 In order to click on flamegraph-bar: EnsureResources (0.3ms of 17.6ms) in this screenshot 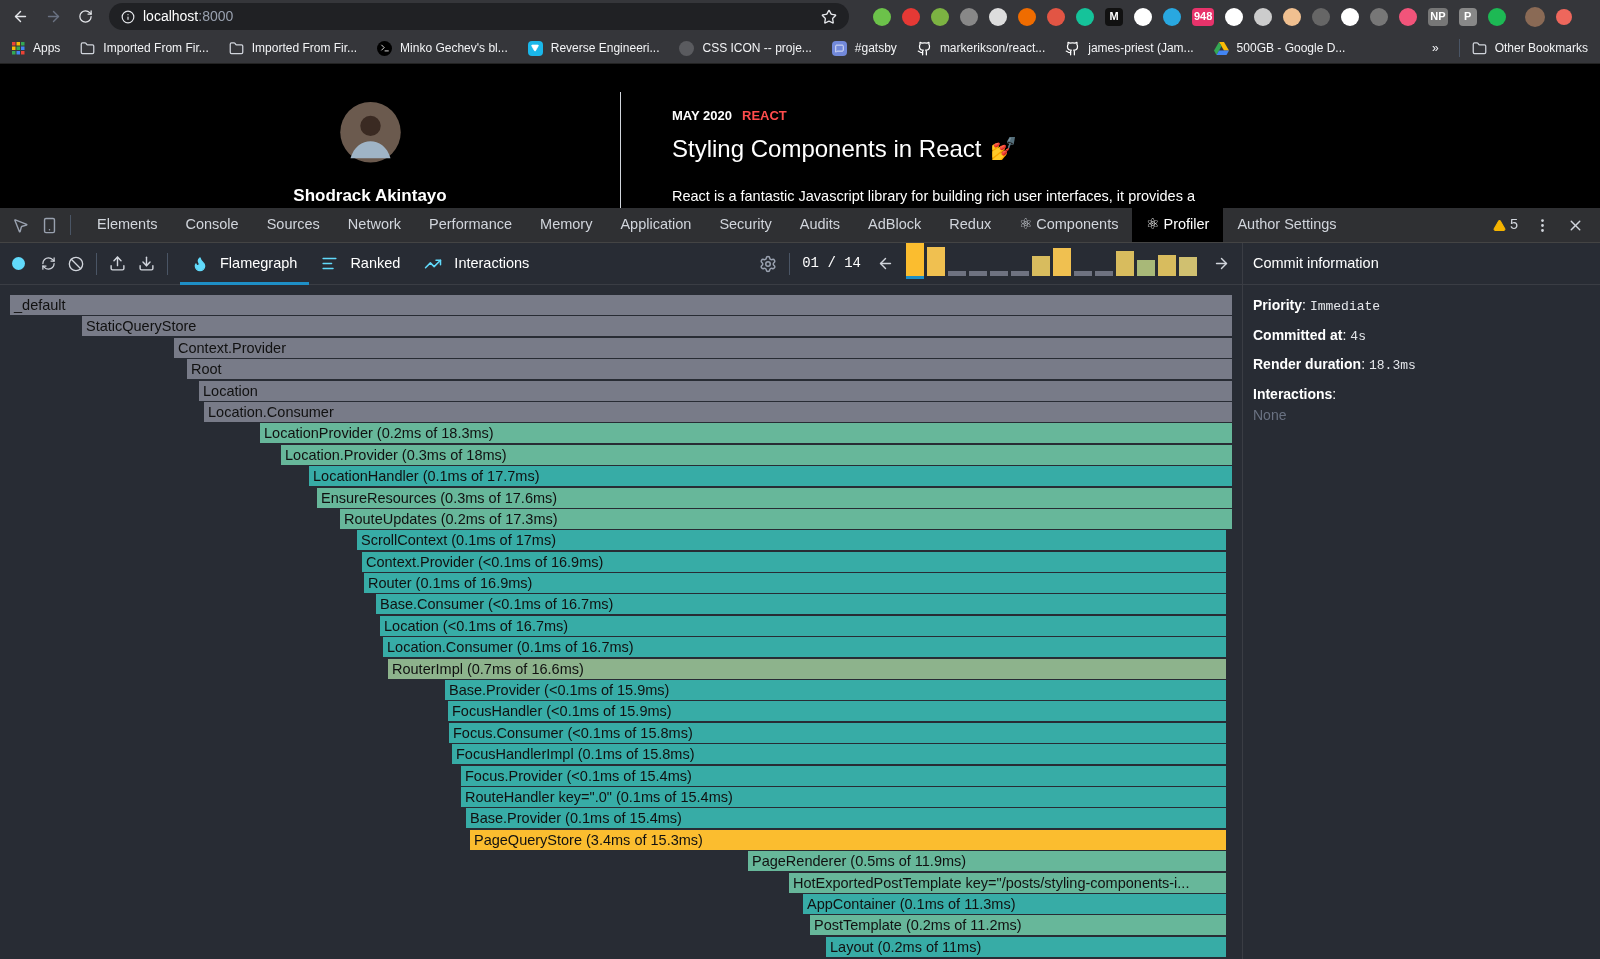, I will do `click(774, 497)`.